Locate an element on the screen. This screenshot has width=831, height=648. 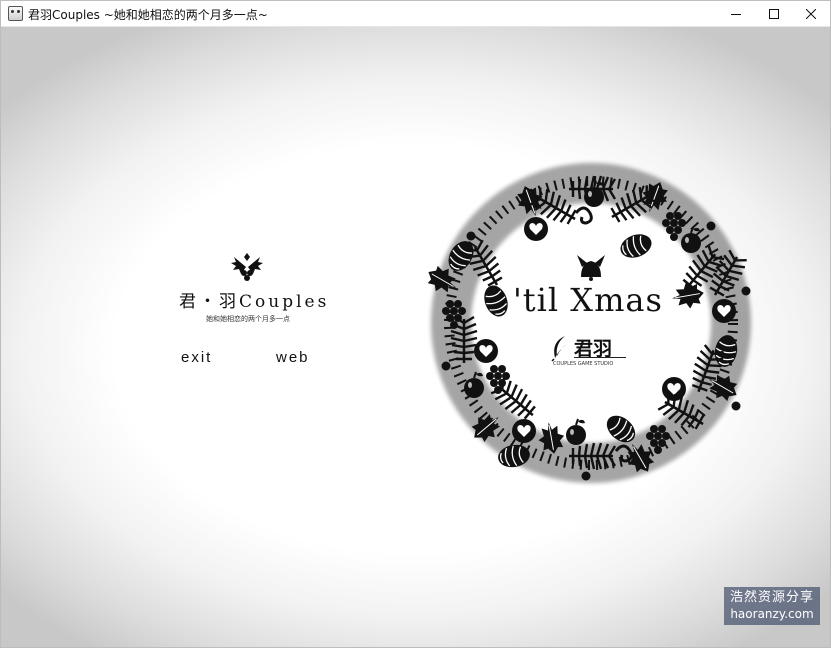
watermark-line1: 浩然资源分享 is located at coordinates (771, 597).